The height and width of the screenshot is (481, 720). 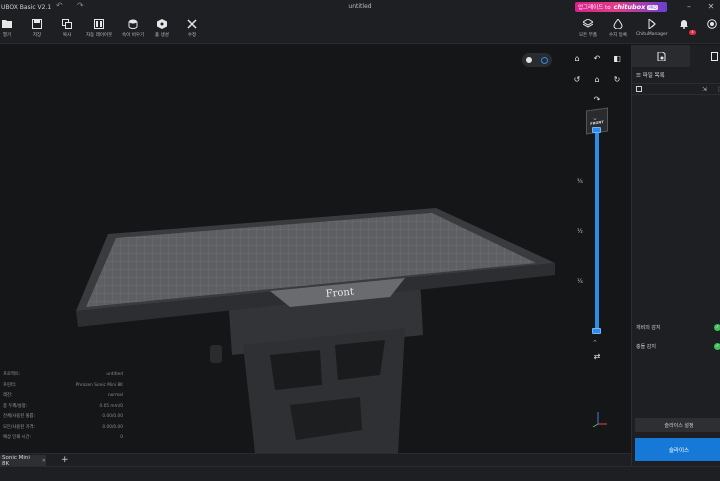 What do you see at coordinates (597, 356) in the screenshot?
I see `swap-icon: ⇄` at bounding box center [597, 356].